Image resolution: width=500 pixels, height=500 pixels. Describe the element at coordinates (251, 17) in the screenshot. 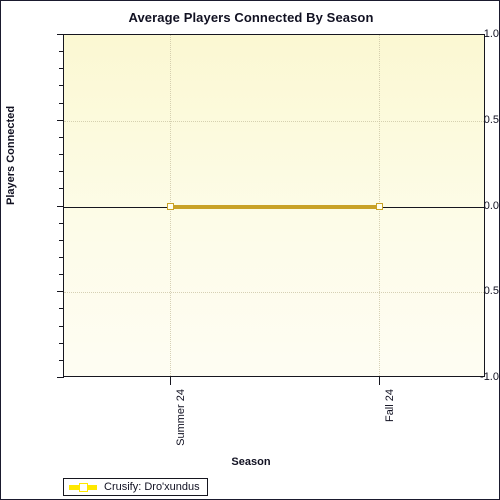

I see `chart-title: Average Players Connected By Season` at that location.